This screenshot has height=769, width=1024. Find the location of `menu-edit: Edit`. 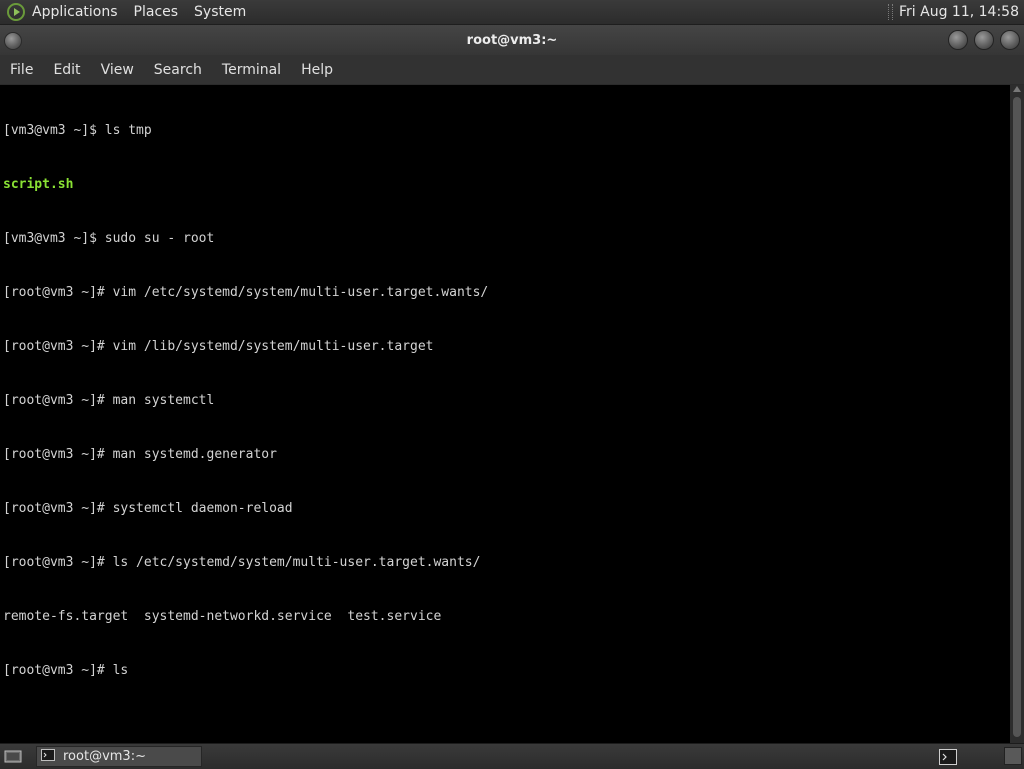

menu-edit: Edit is located at coordinates (66, 70).